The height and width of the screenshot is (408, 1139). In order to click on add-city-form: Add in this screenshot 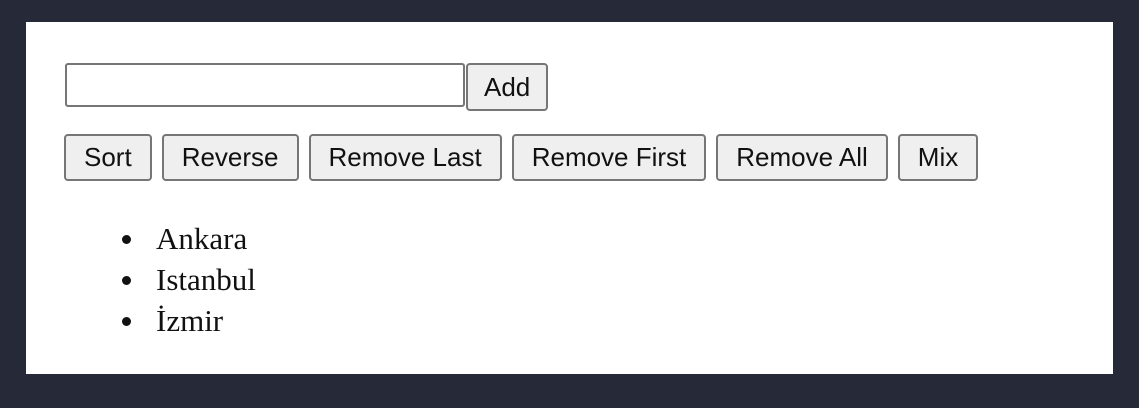, I will do `click(307, 87)`.